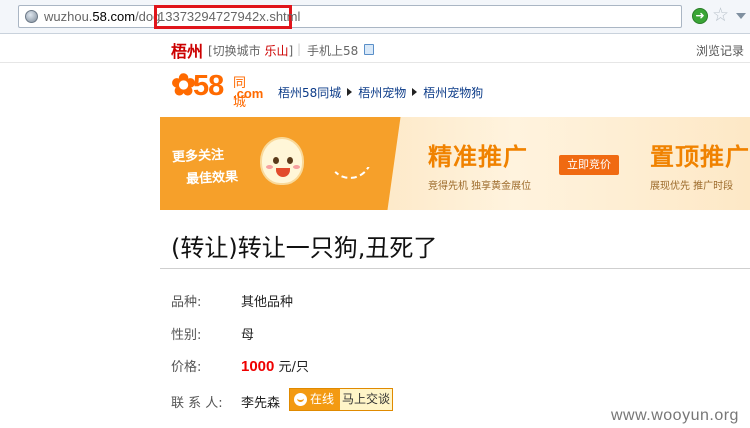  Describe the element at coordinates (250, 50) in the screenshot. I see `switch-city-link: [切换城市 乐山]` at that location.